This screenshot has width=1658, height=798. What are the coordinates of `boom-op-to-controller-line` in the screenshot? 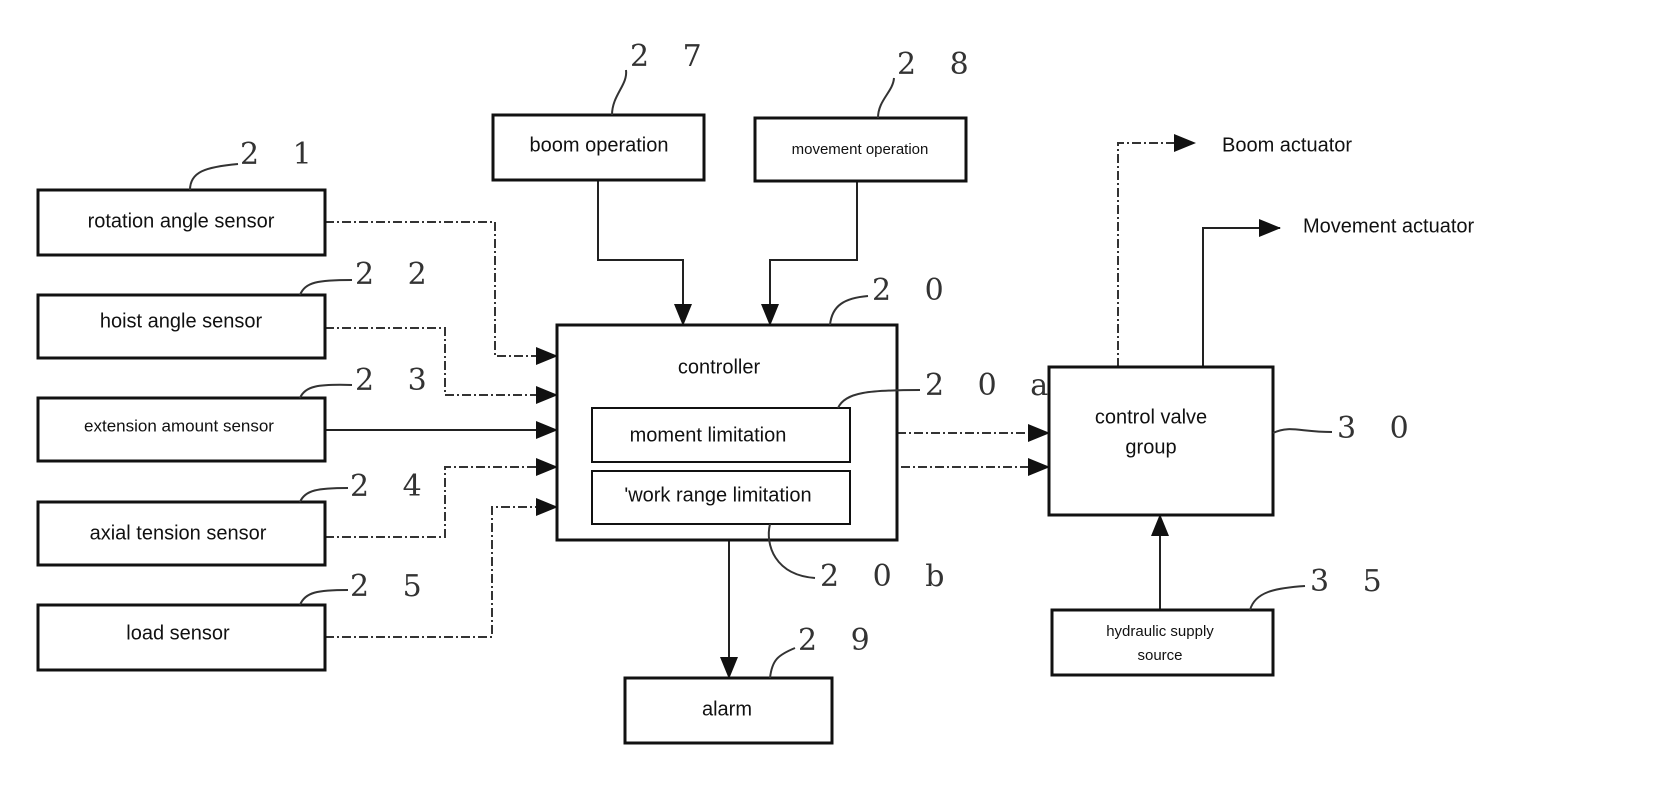 It's located at (644, 253).